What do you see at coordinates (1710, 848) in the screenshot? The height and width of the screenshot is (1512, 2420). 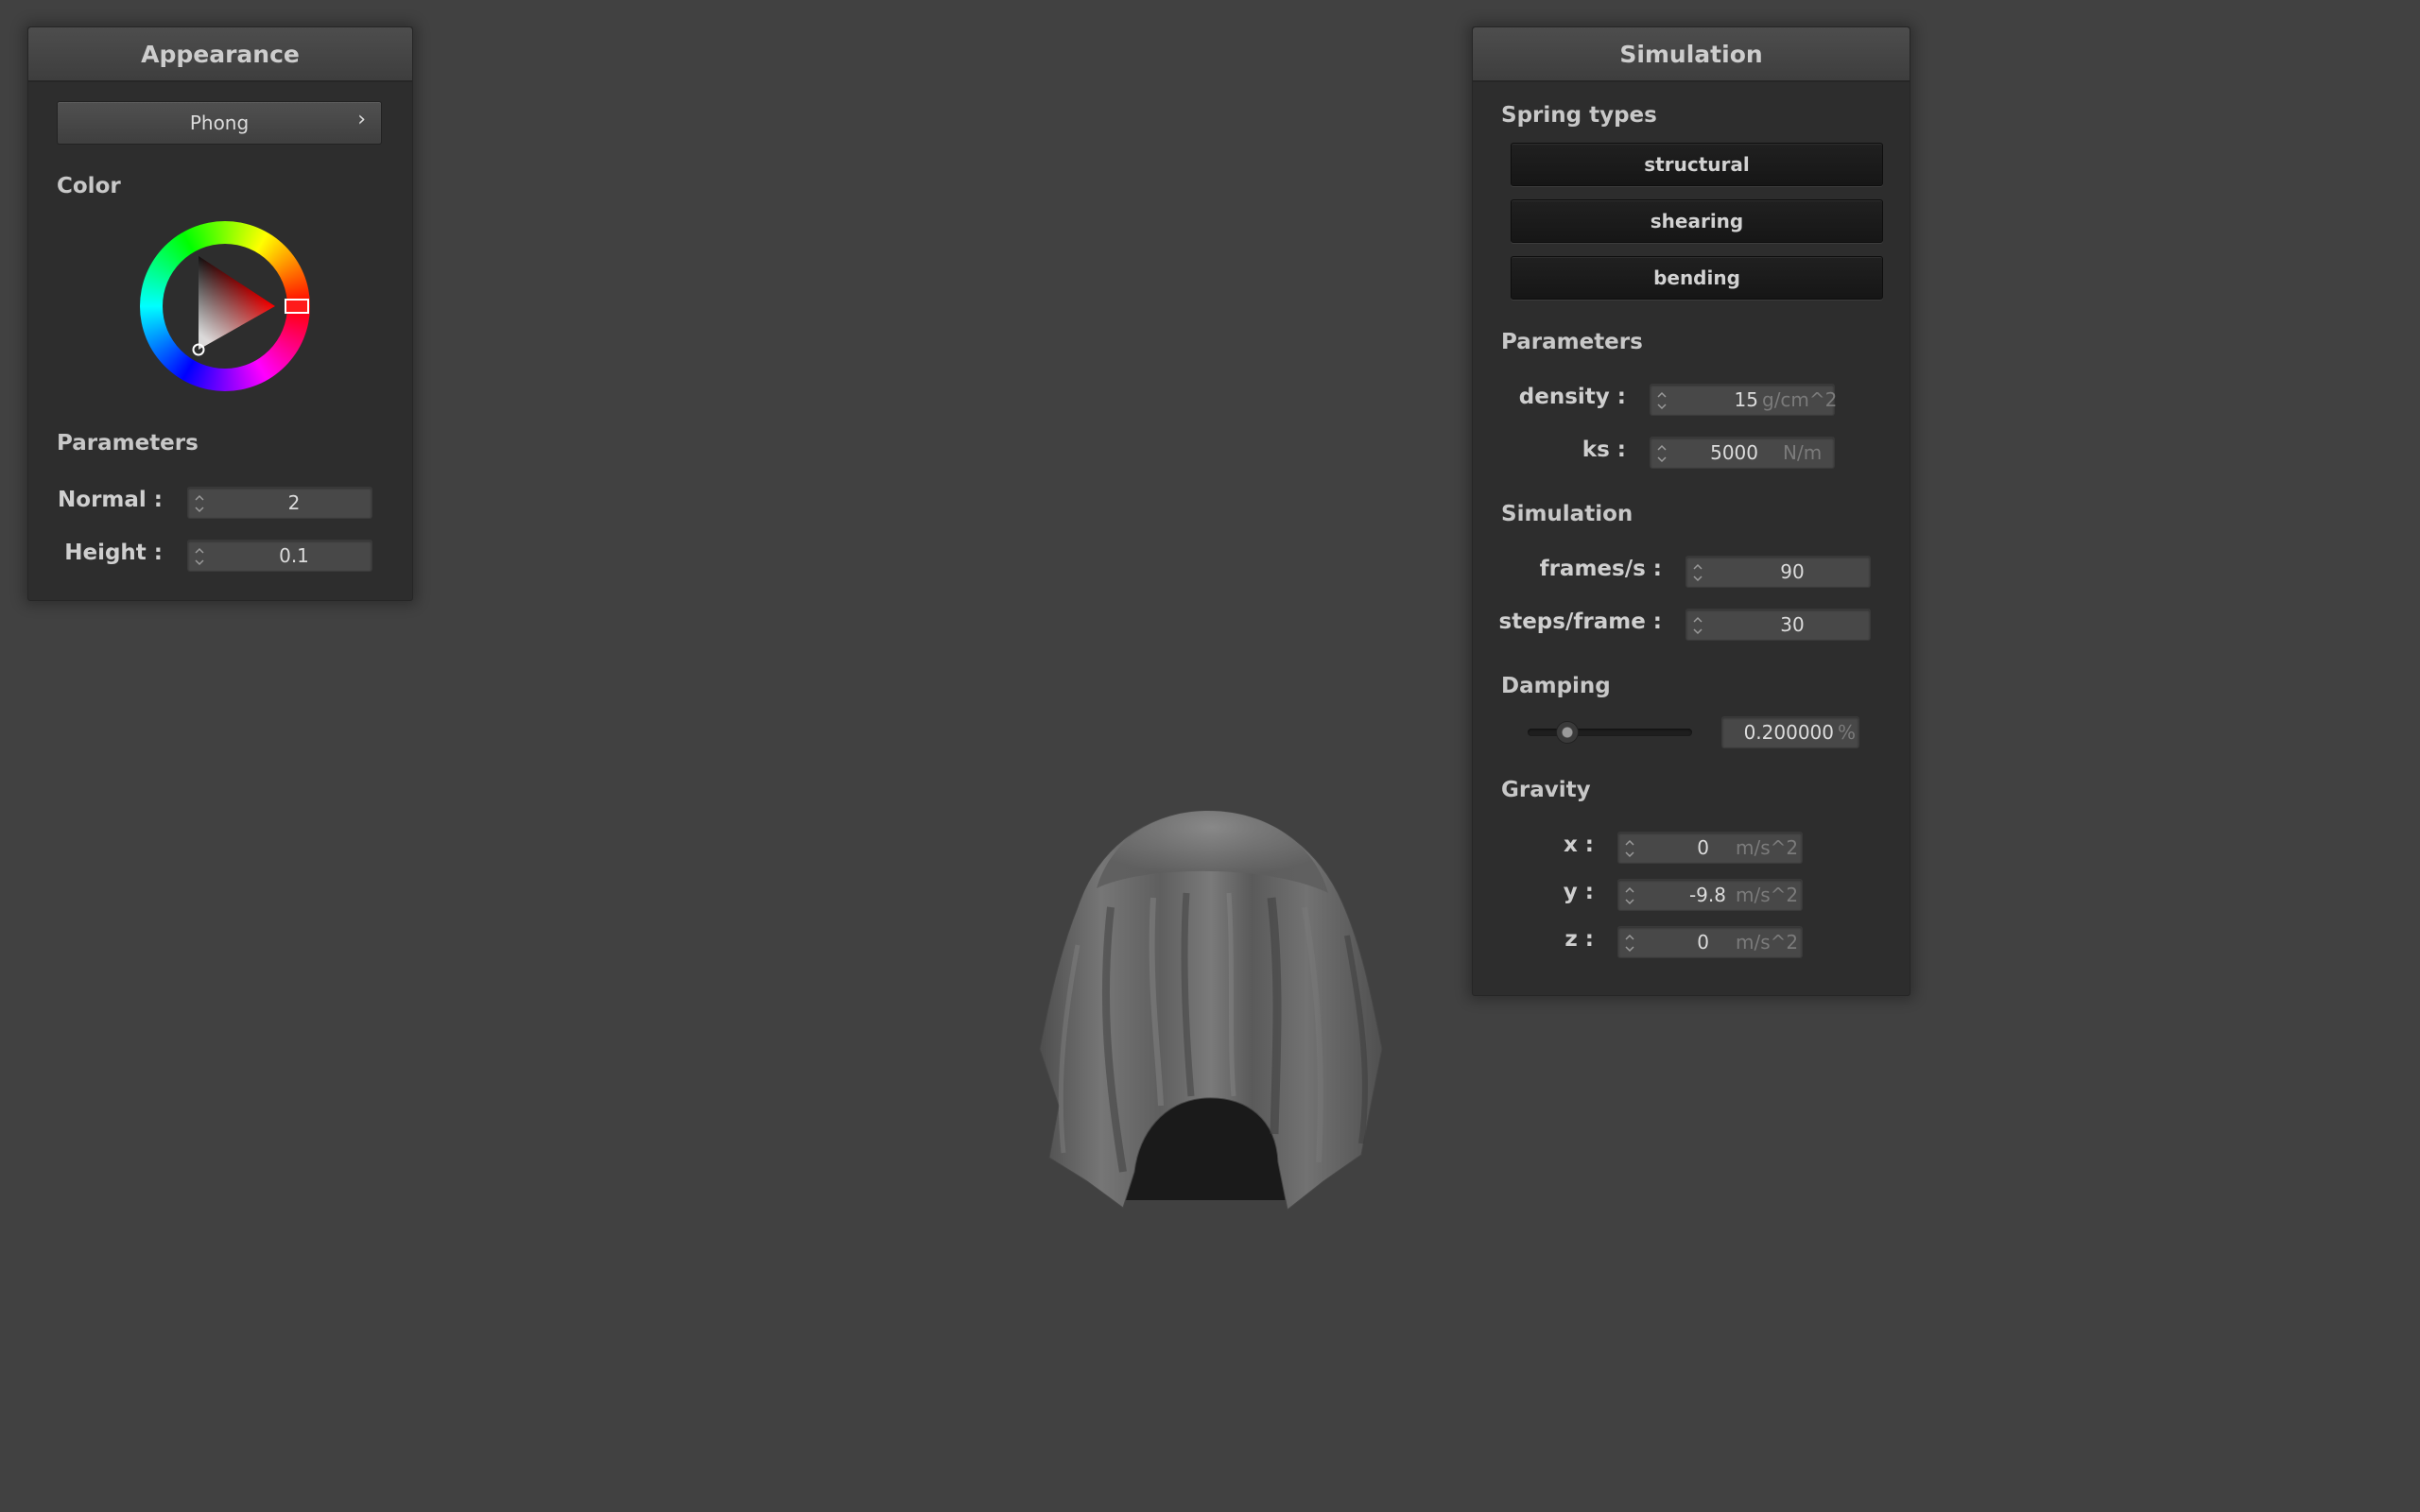 I see `gravity-x-input: 0 m/s^2` at bounding box center [1710, 848].